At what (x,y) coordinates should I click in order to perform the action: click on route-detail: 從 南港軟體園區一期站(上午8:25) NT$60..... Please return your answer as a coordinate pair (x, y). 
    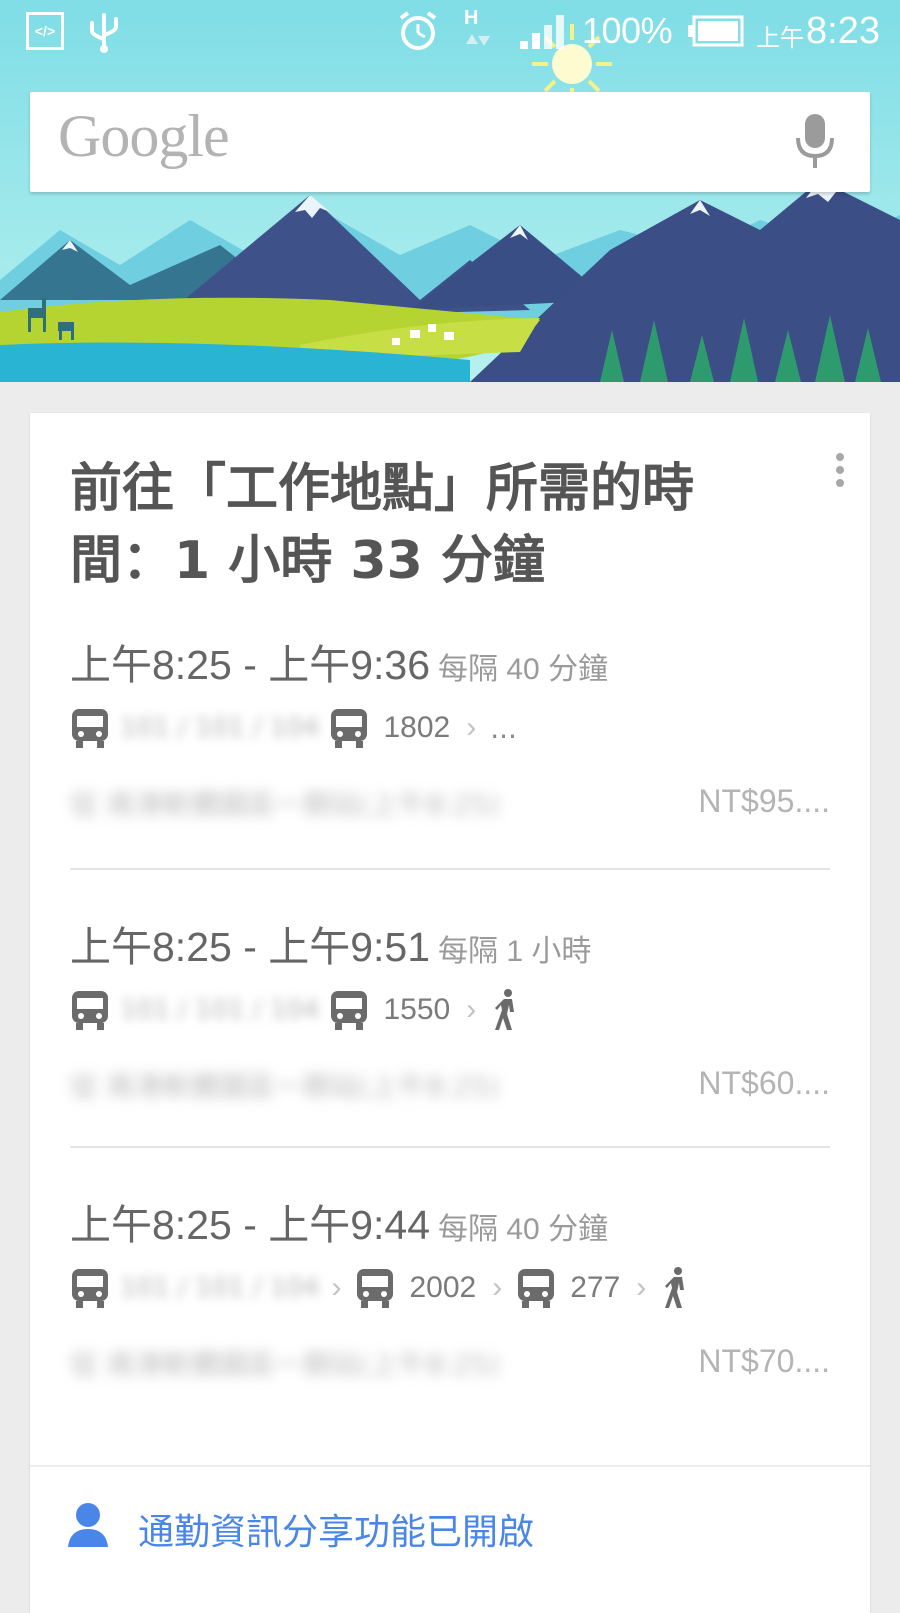
    Looking at the image, I should click on (450, 1085).